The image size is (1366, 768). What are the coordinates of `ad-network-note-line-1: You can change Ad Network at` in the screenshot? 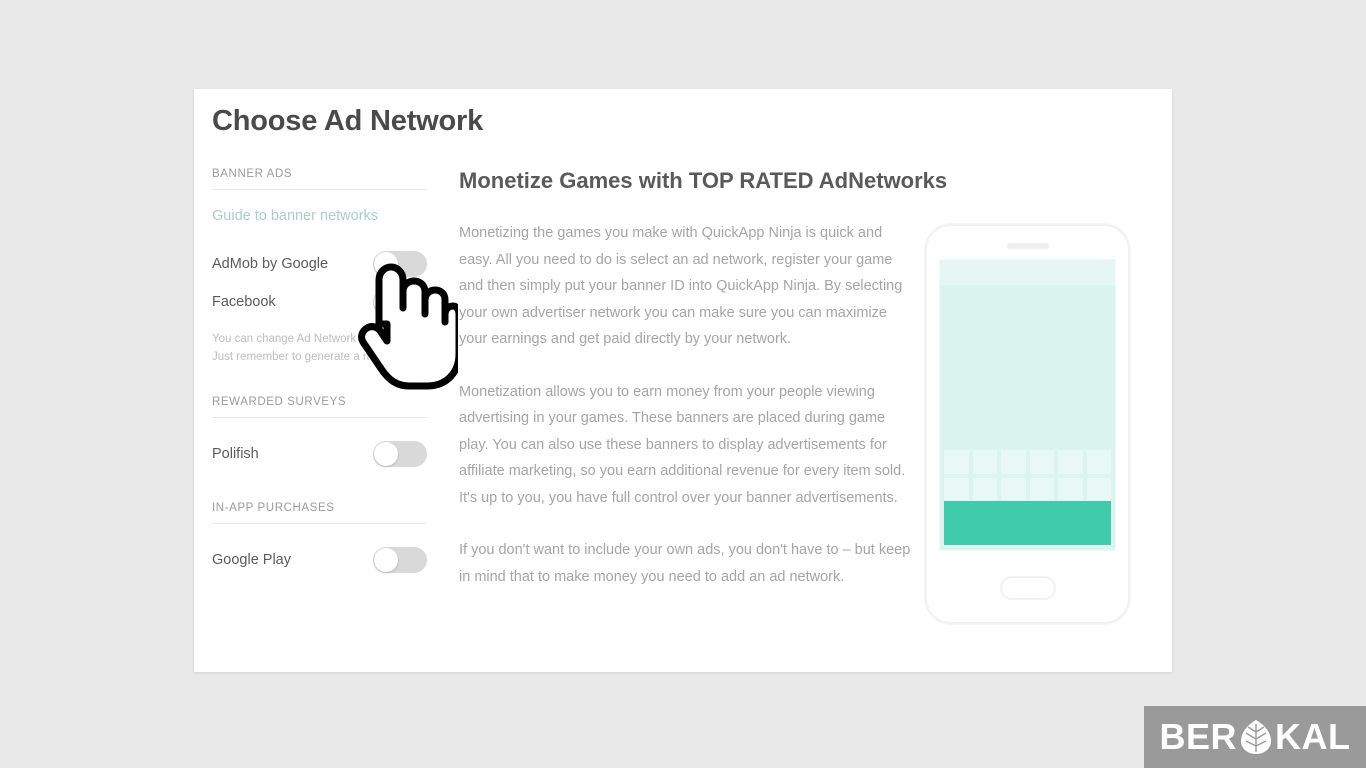 It's located at (290, 339).